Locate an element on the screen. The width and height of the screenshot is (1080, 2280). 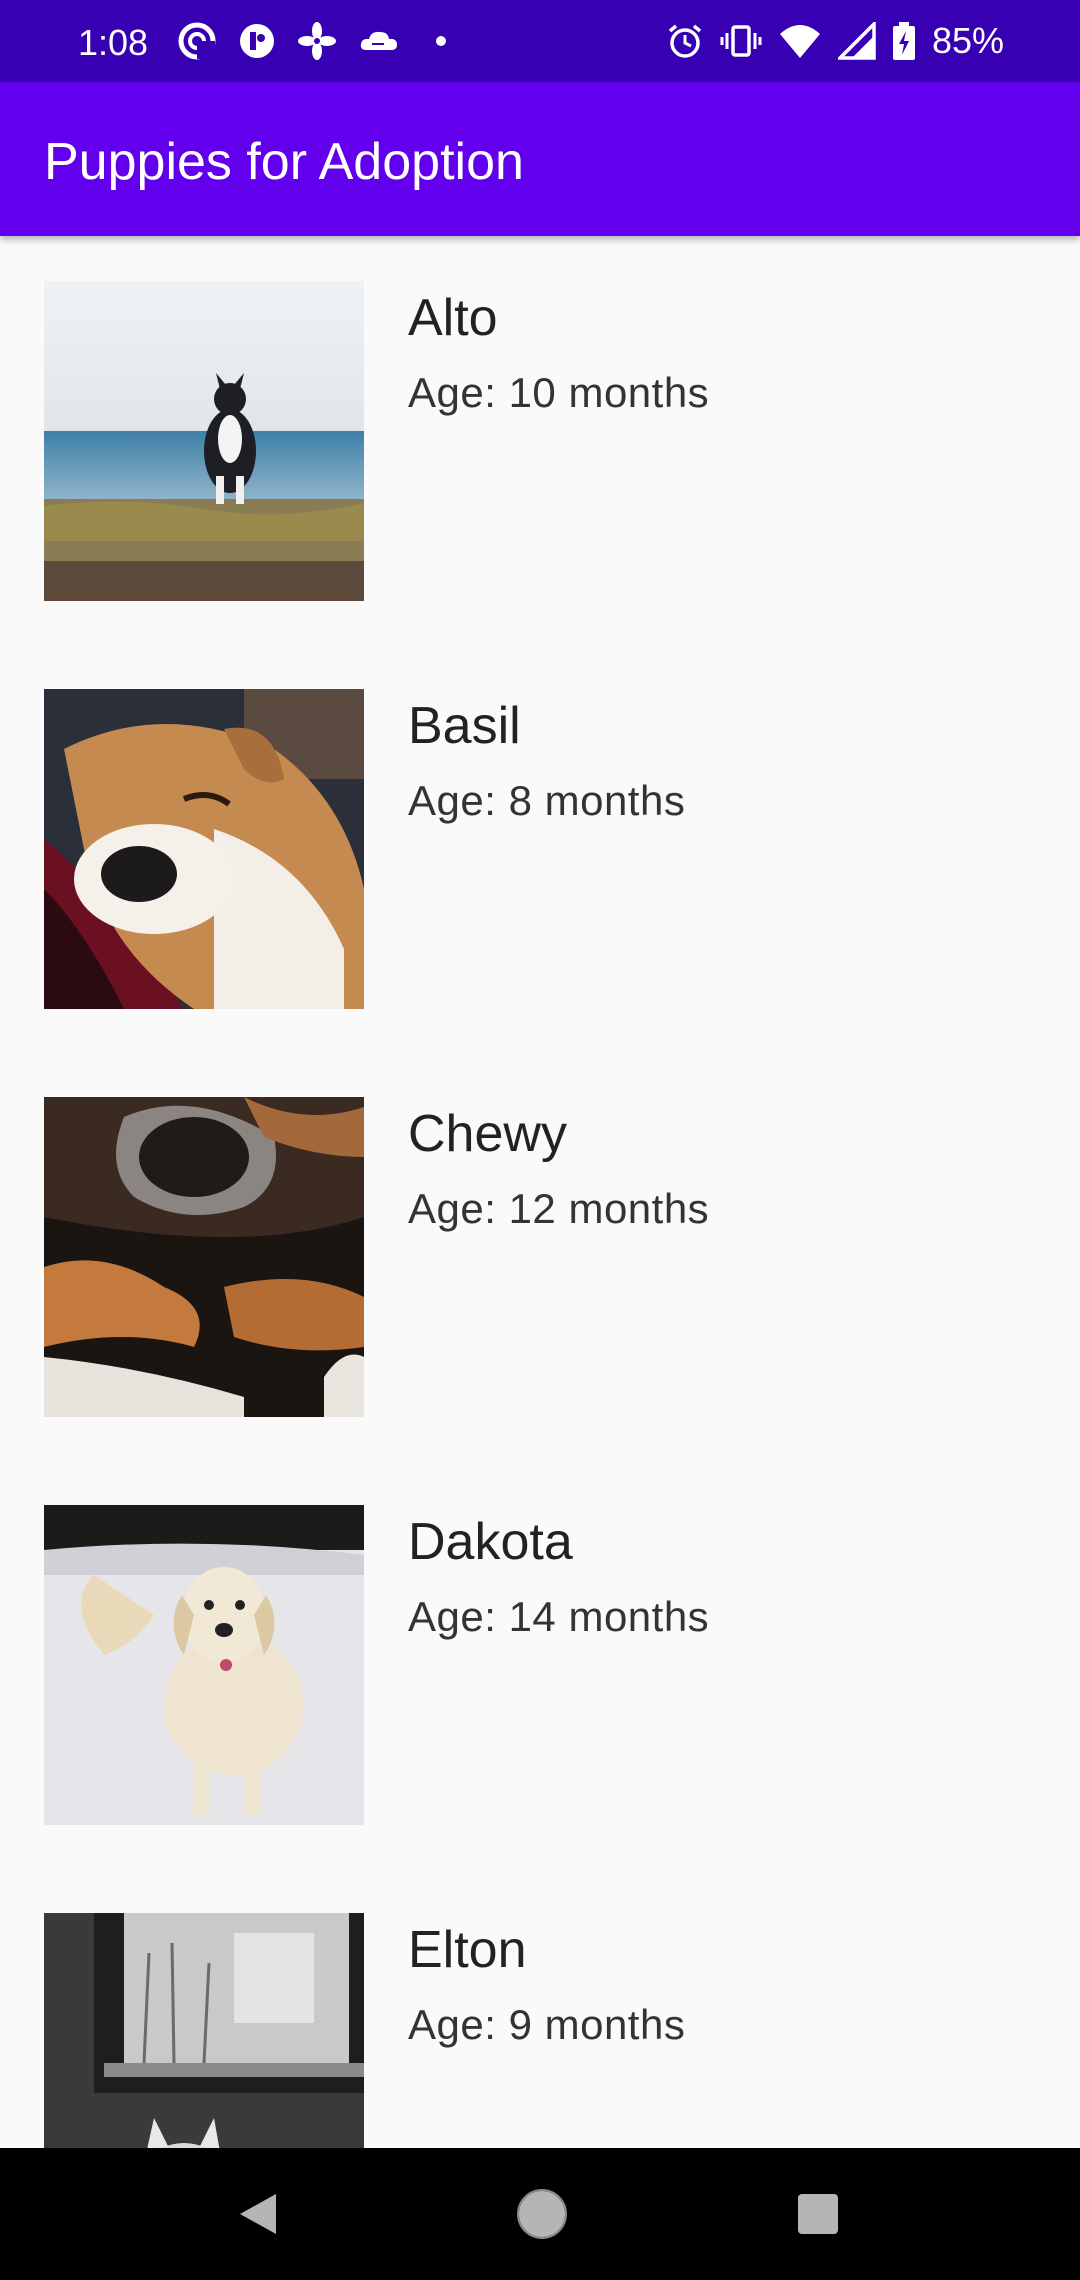
list-item-puppy-elton: Elton Age: 9 months is located at coordinates (540, 2008).